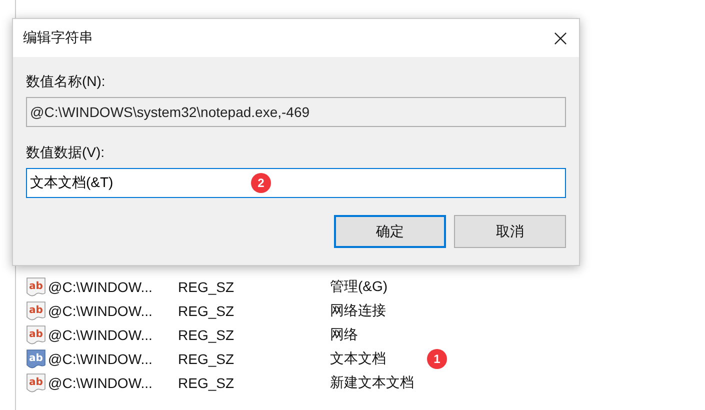  What do you see at coordinates (359, 287) in the screenshot?
I see `value-data: 管理(&G)` at bounding box center [359, 287].